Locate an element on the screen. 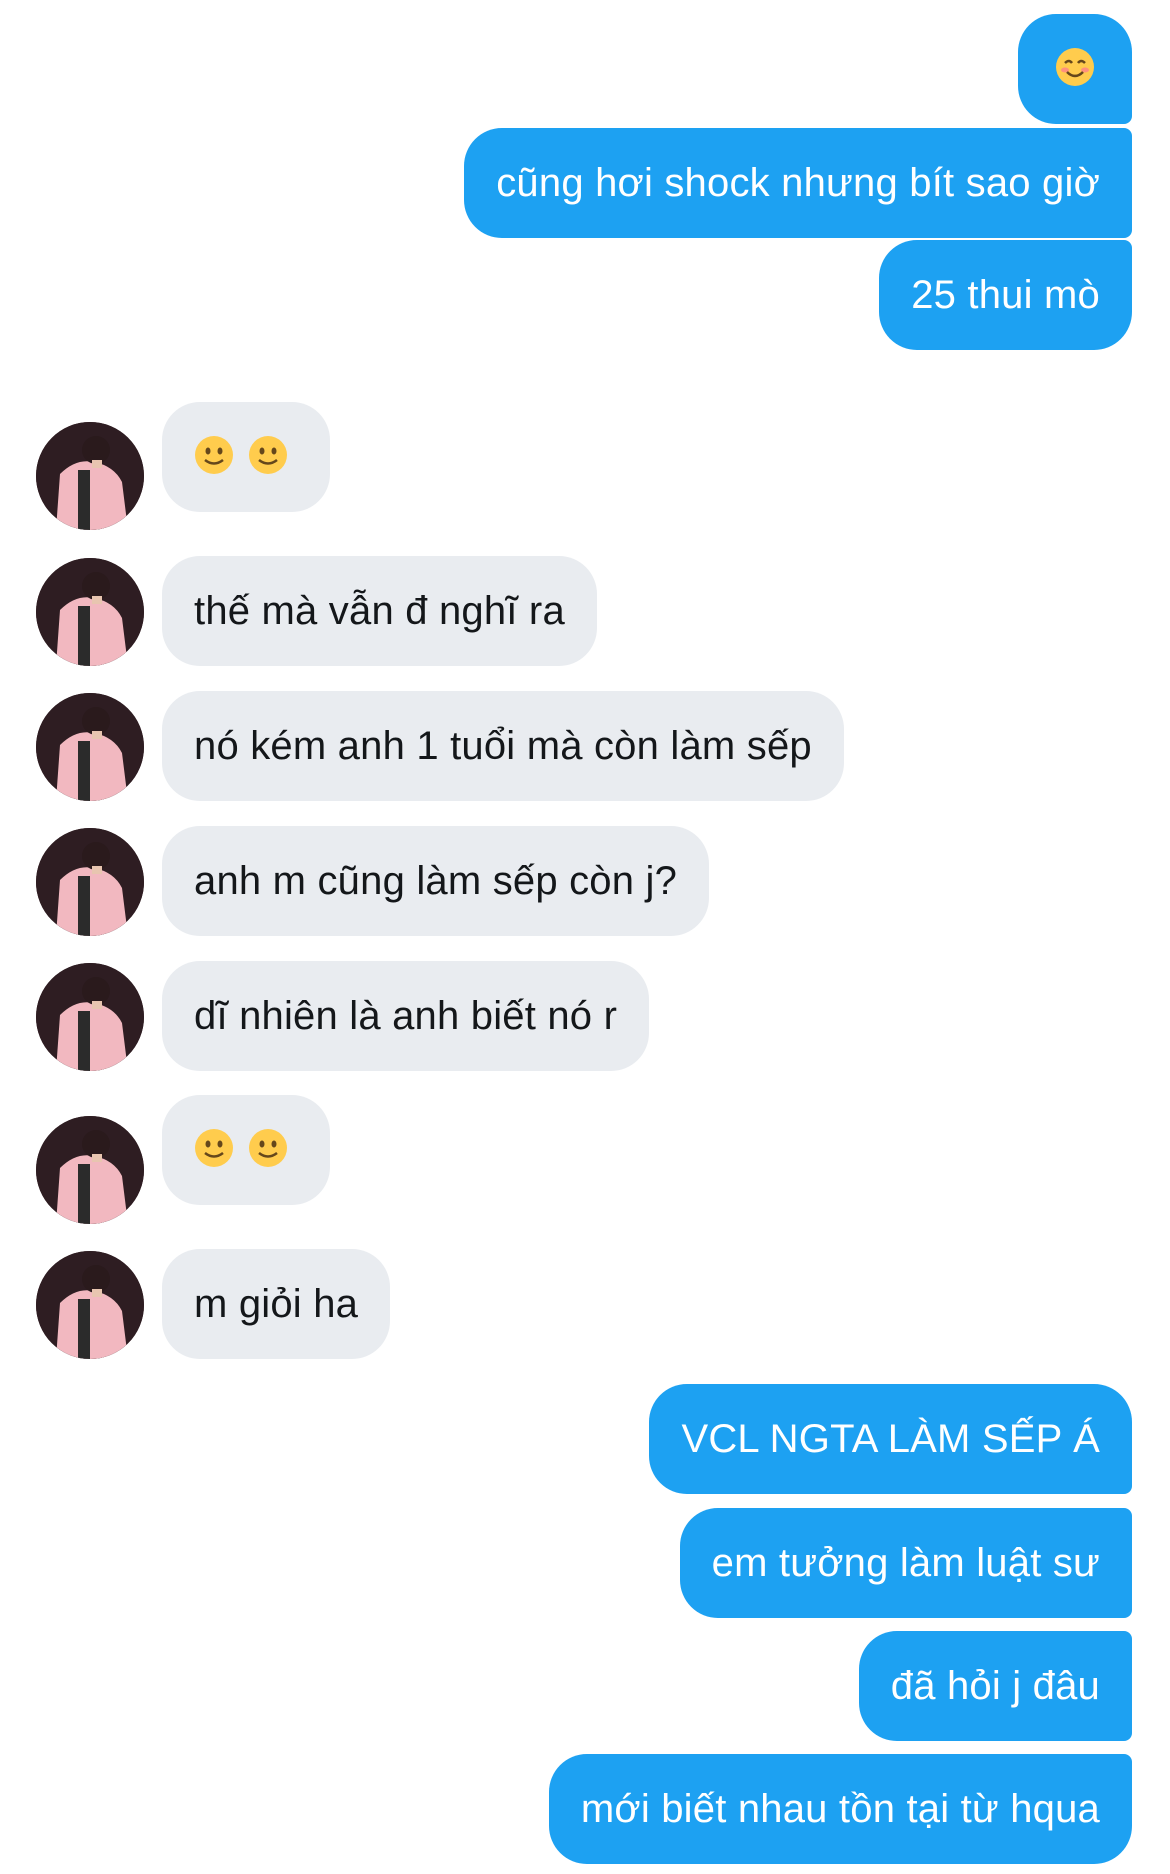  outgoing-message: em tưởng làm luật sư is located at coordinates (905, 1563).